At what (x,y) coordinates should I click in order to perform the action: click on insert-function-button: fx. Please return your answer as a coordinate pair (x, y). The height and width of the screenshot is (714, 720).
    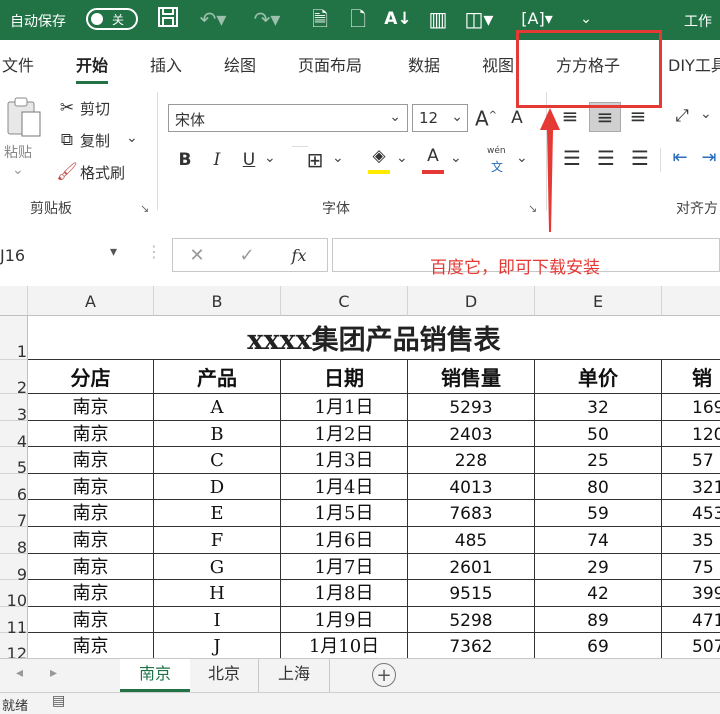
    Looking at the image, I should click on (299, 256).